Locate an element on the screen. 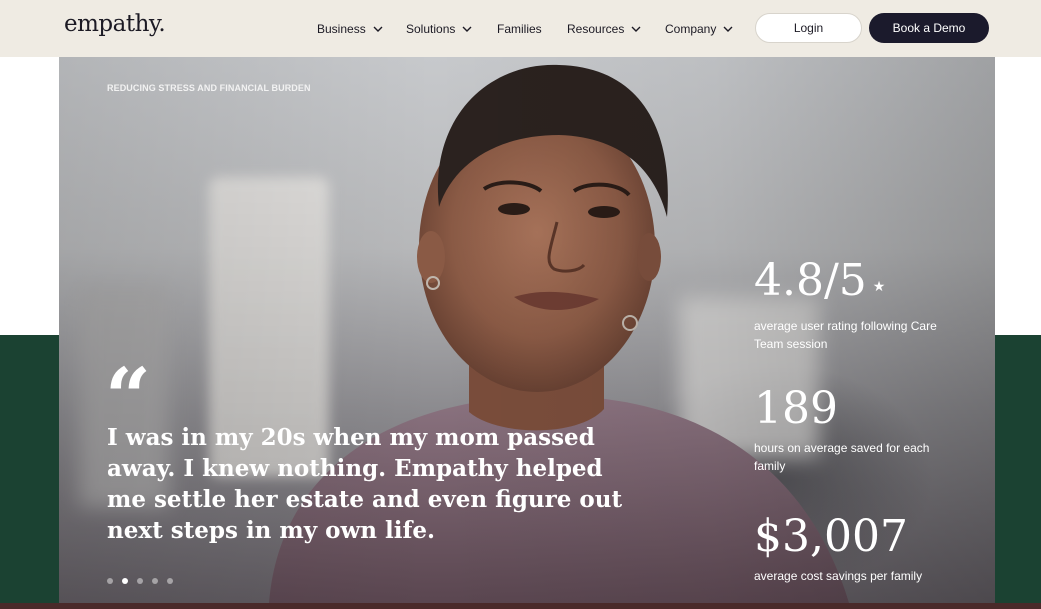 The image size is (1041, 609). bottom-strip is located at coordinates (520, 606).